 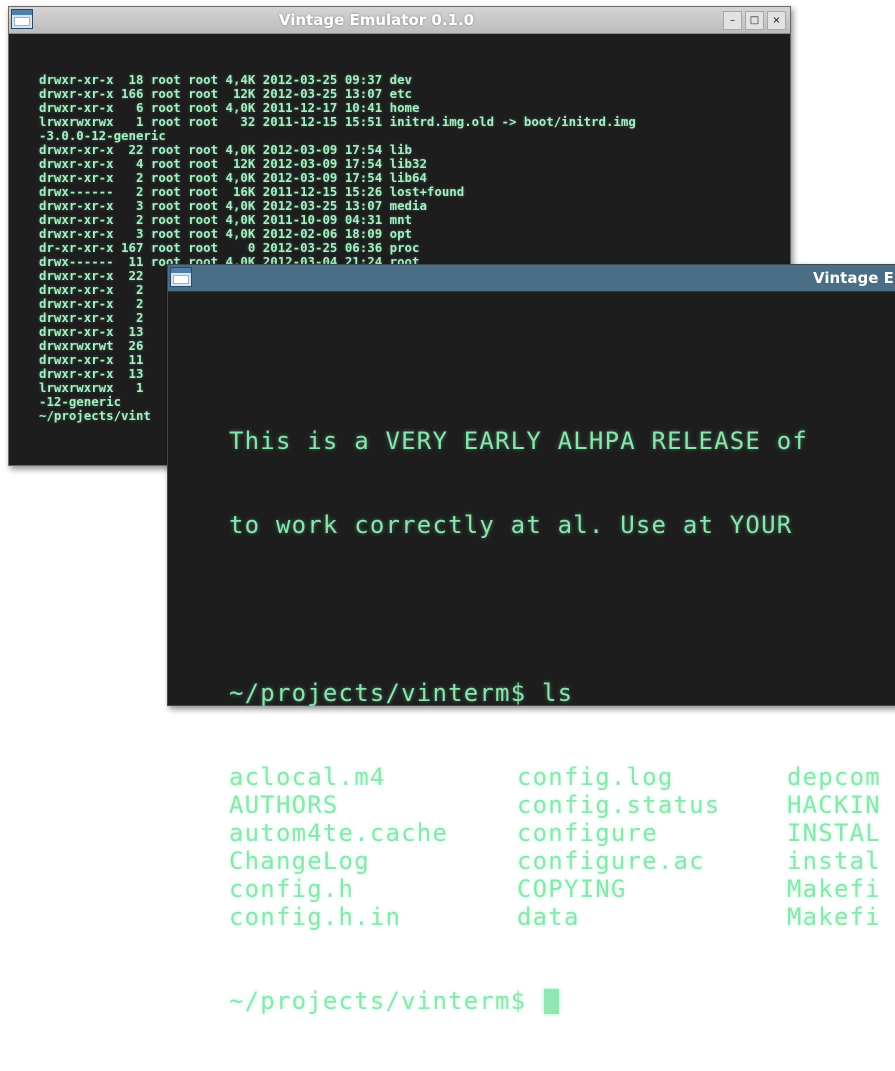 What do you see at coordinates (611, 861) in the screenshot?
I see `file-name: configure.ac` at bounding box center [611, 861].